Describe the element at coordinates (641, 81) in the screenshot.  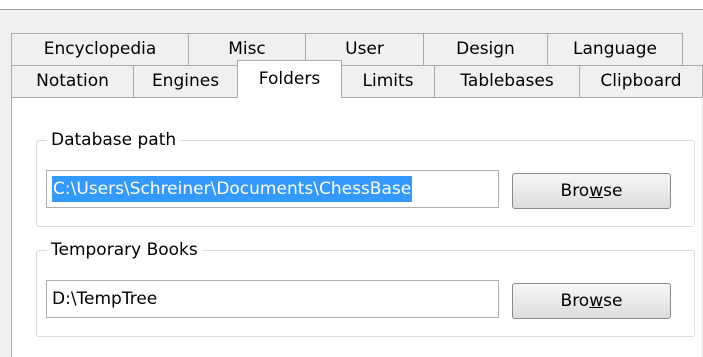
I see `tab-clipboard: Clipboard` at that location.